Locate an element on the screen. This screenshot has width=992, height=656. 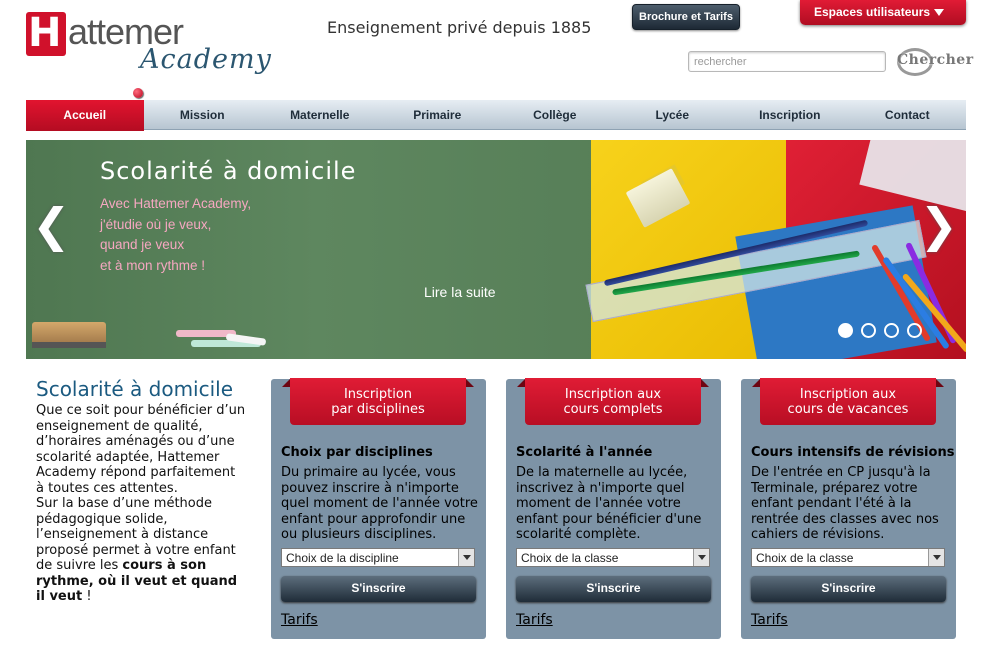
pushpin-icon is located at coordinates (138, 93).